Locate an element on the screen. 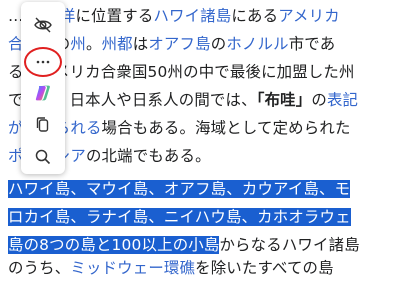 The image size is (397, 282). text: 場合もある。海域として定められた is located at coordinates (226, 128).